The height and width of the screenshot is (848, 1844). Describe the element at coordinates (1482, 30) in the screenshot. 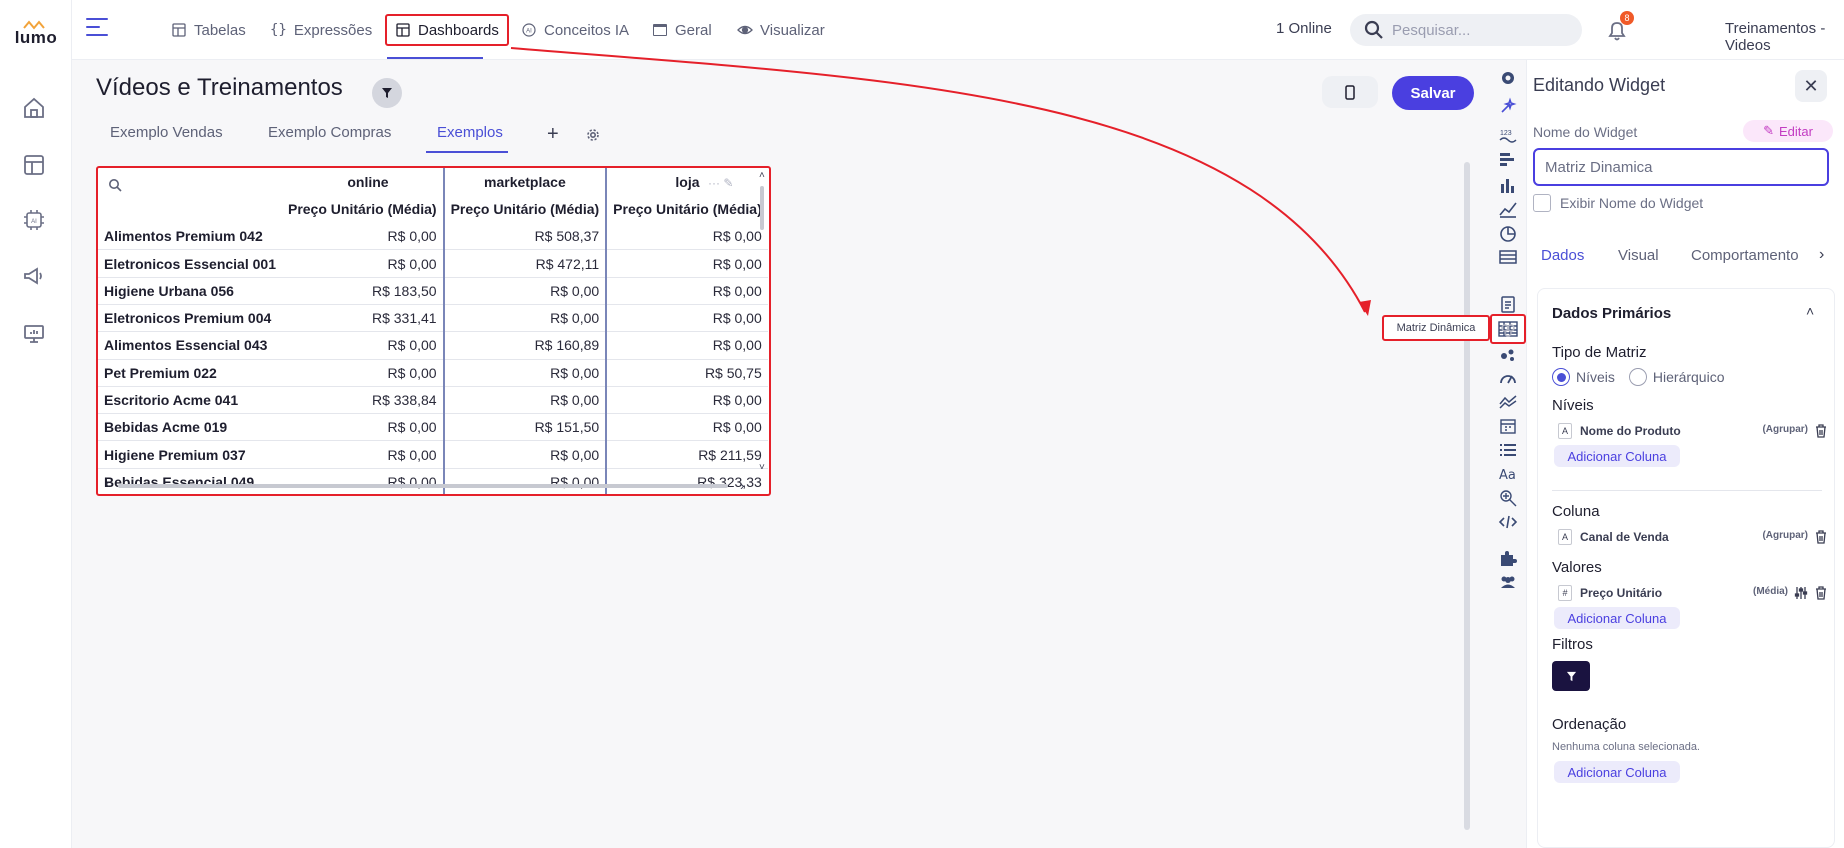

I see `search-input` at that location.